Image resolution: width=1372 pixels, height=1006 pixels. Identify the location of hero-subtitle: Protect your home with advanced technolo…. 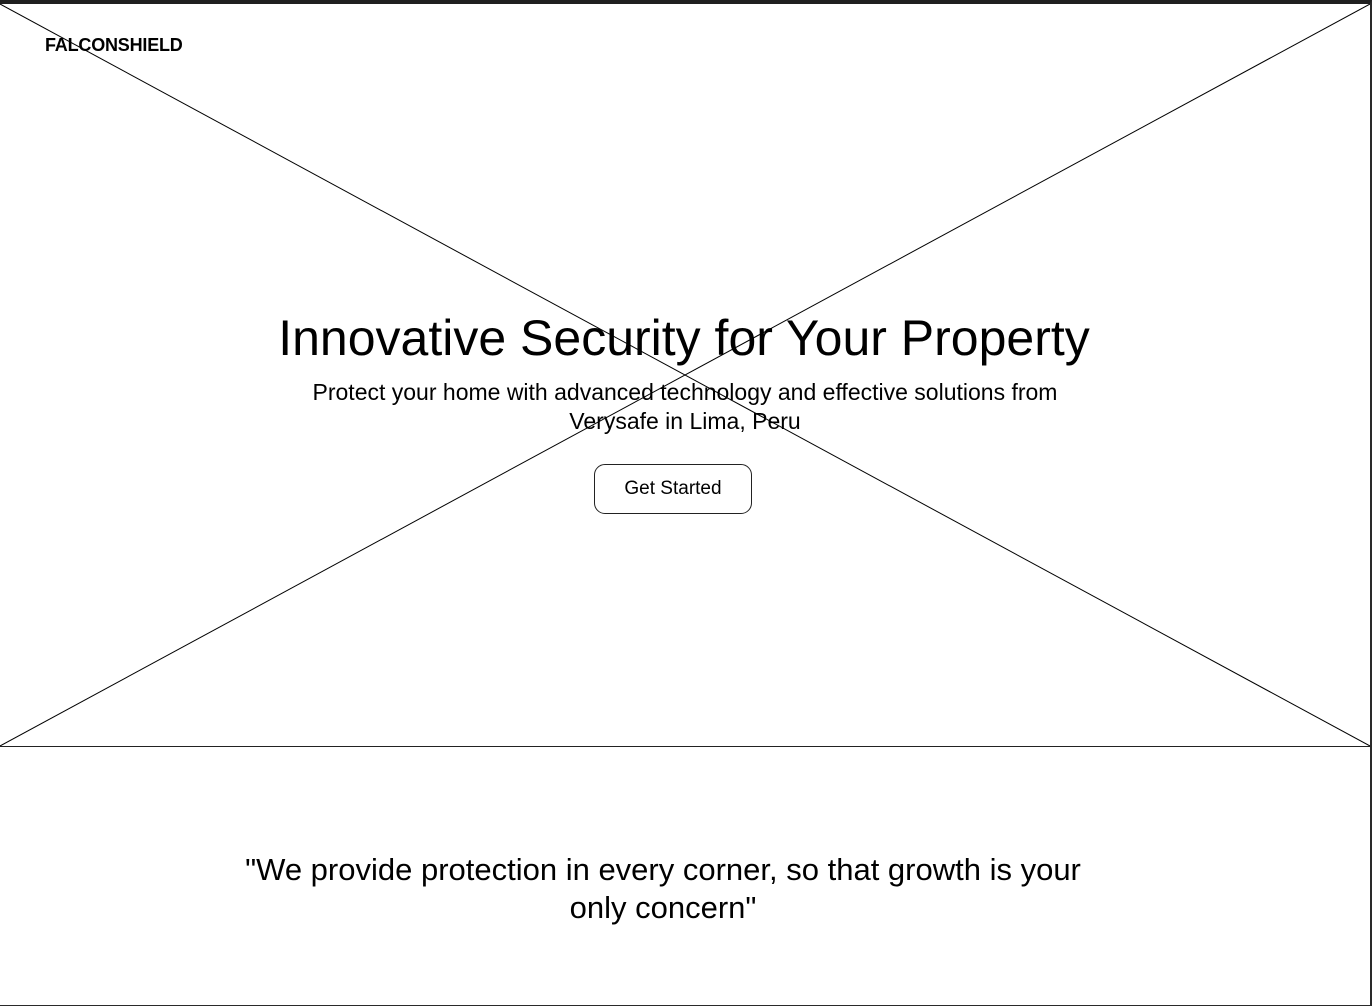
(685, 406).